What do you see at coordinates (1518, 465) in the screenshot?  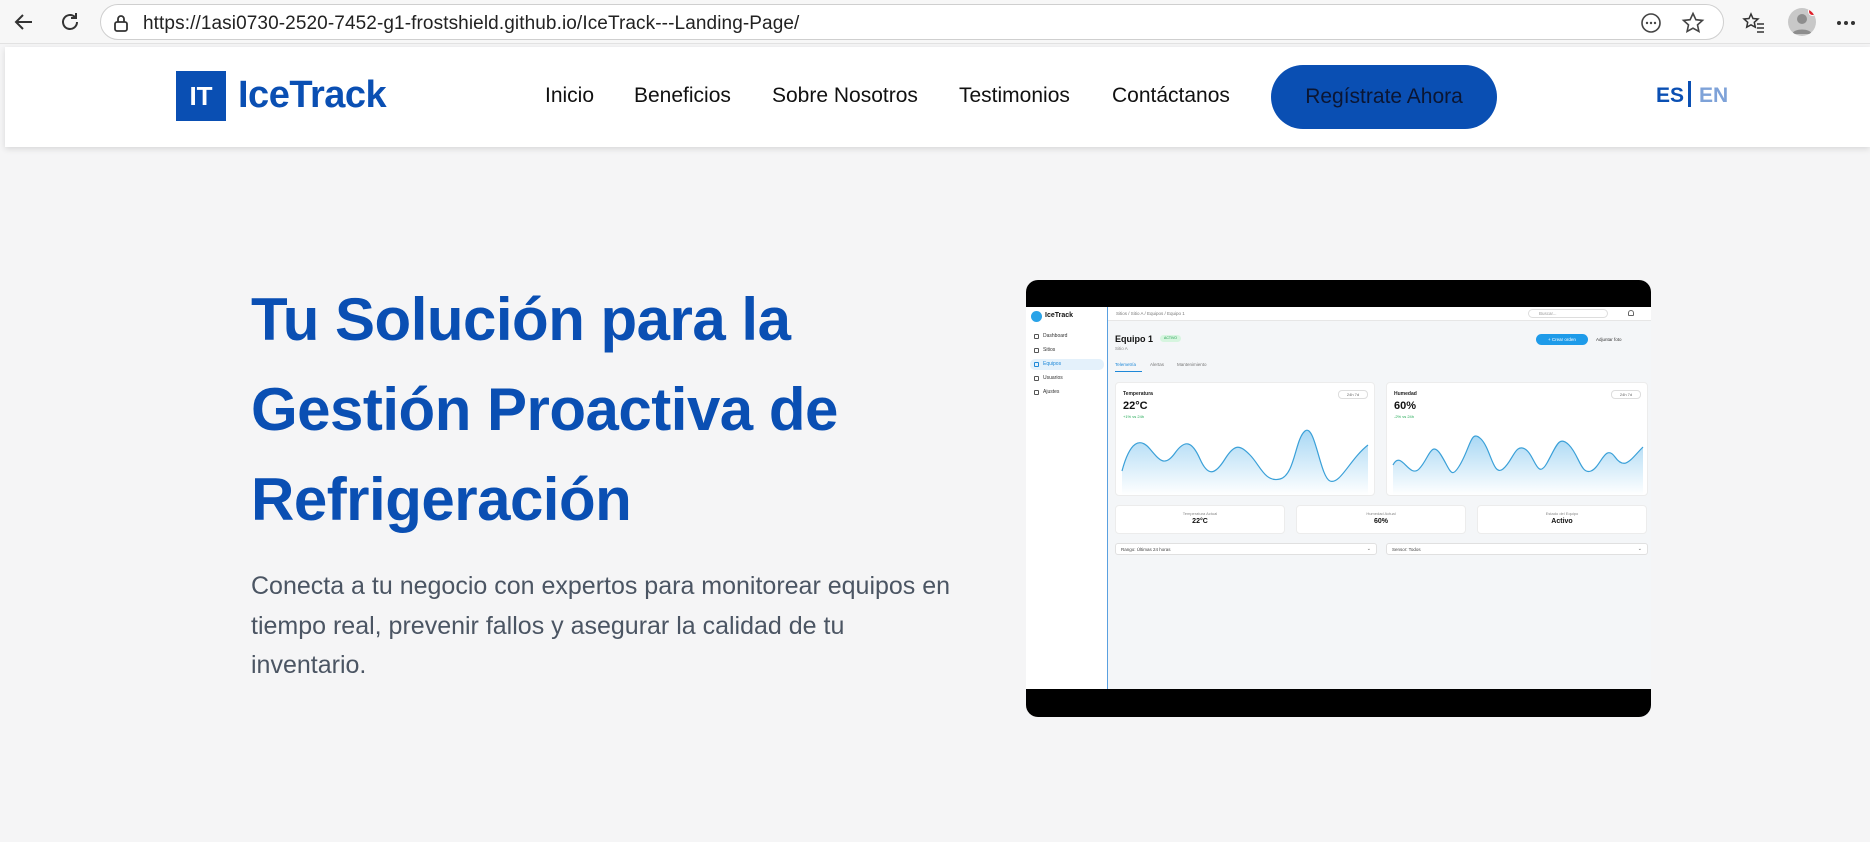 I see `preview-humidity-sparkline` at bounding box center [1518, 465].